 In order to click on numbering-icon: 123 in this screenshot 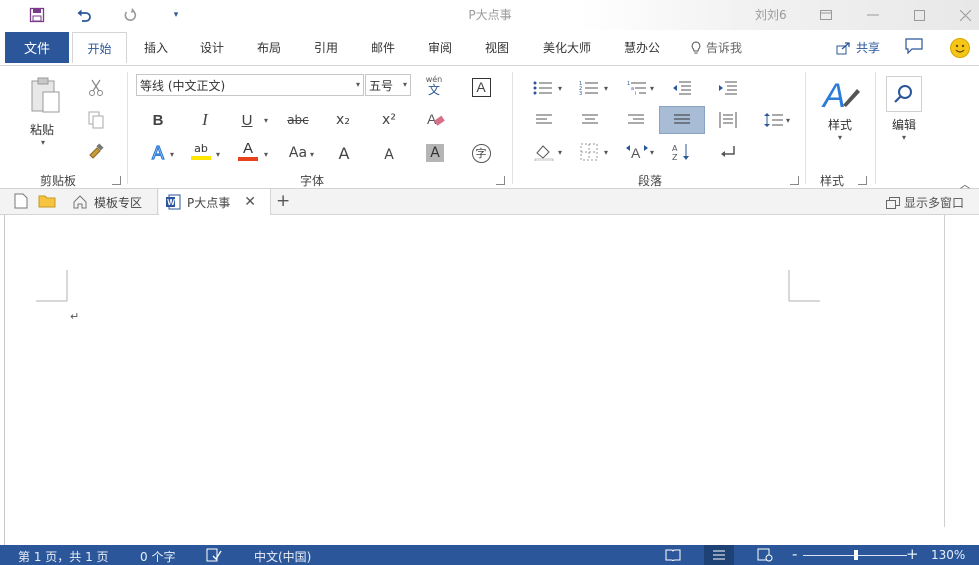, I will do `click(589, 88)`.